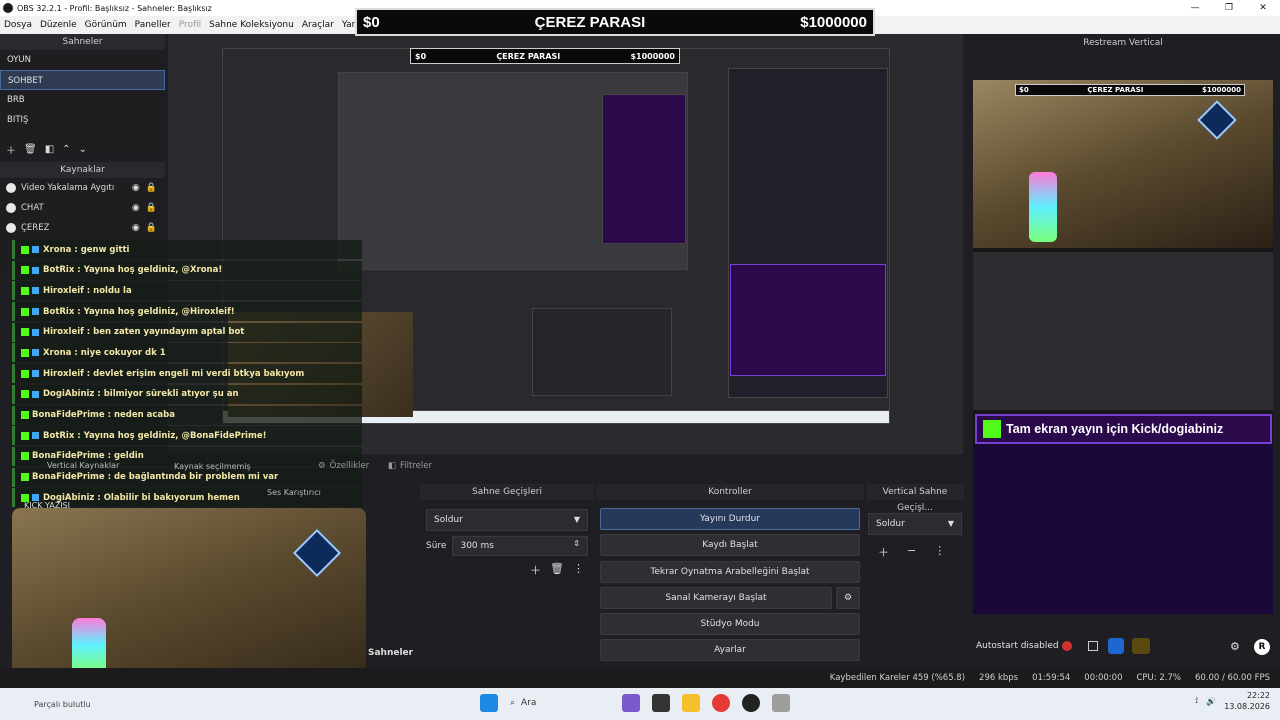 This screenshot has width=1280, height=720. Describe the element at coordinates (1093, 646) in the screenshot. I see `stop-icon` at that location.